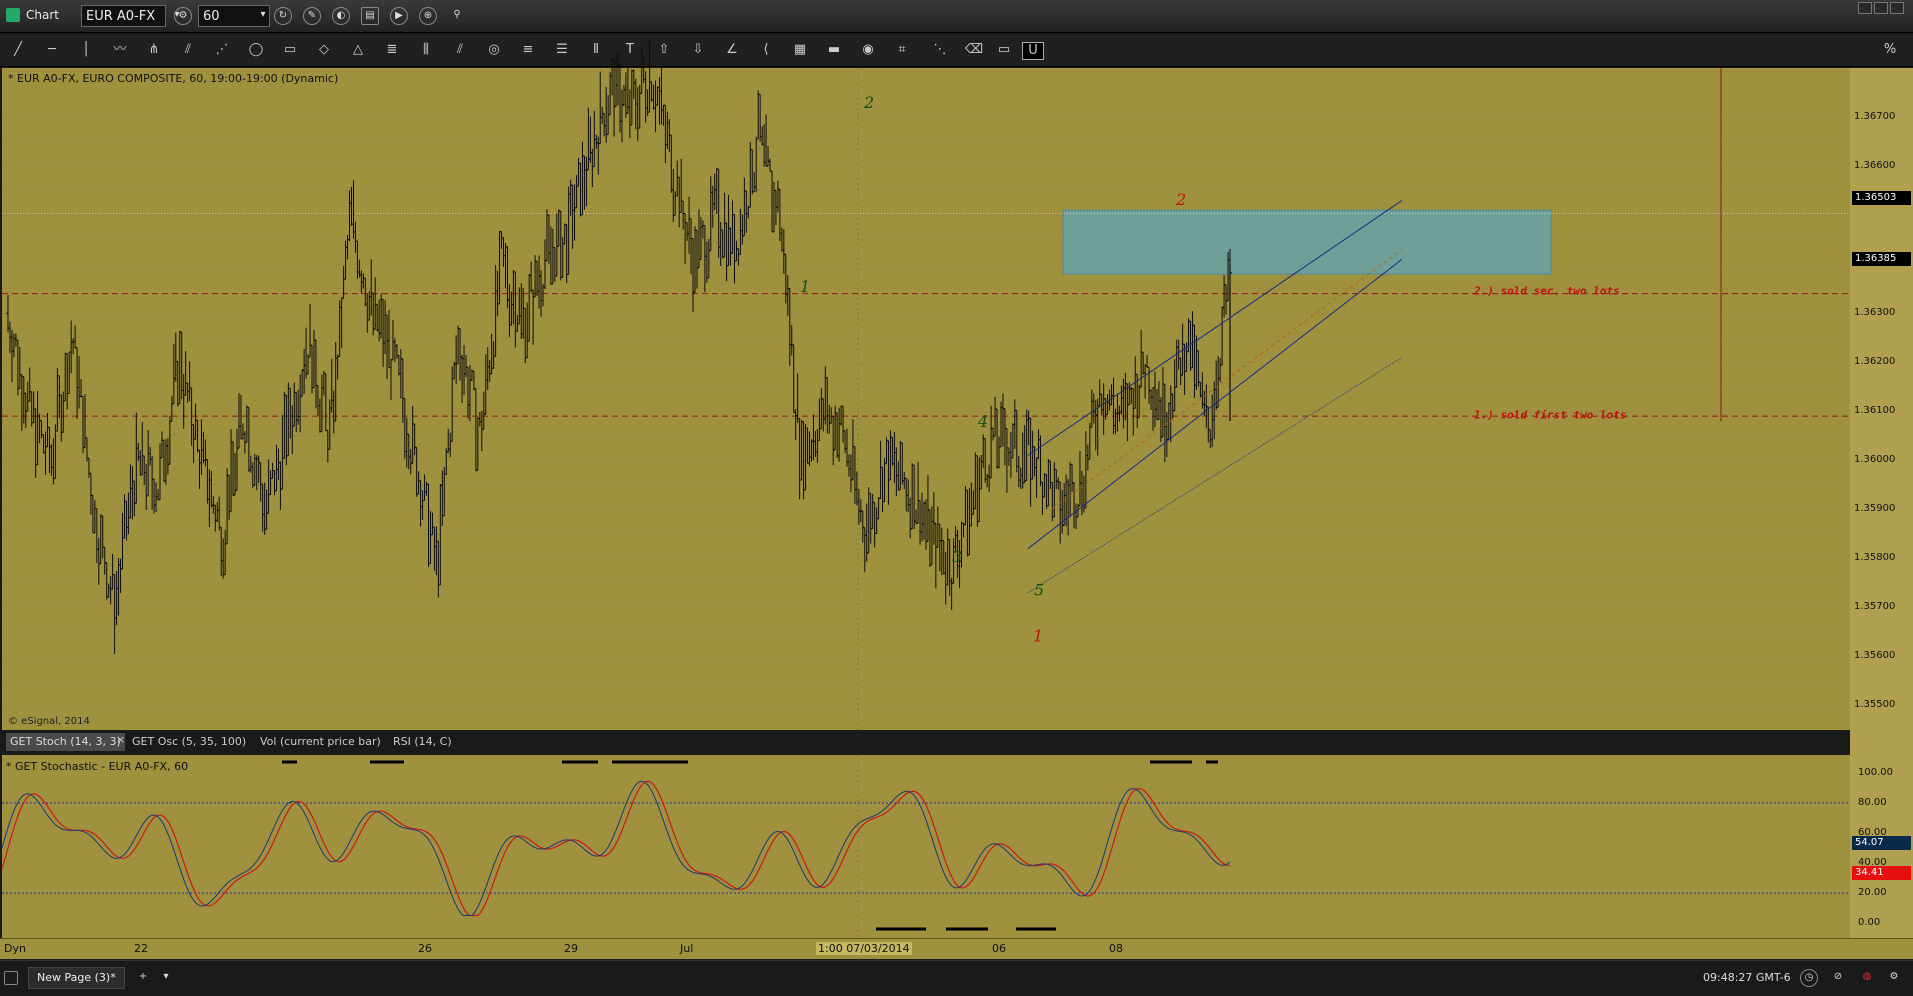  What do you see at coordinates (392, 50) in the screenshot?
I see `fib-fan-icon: ≣` at bounding box center [392, 50].